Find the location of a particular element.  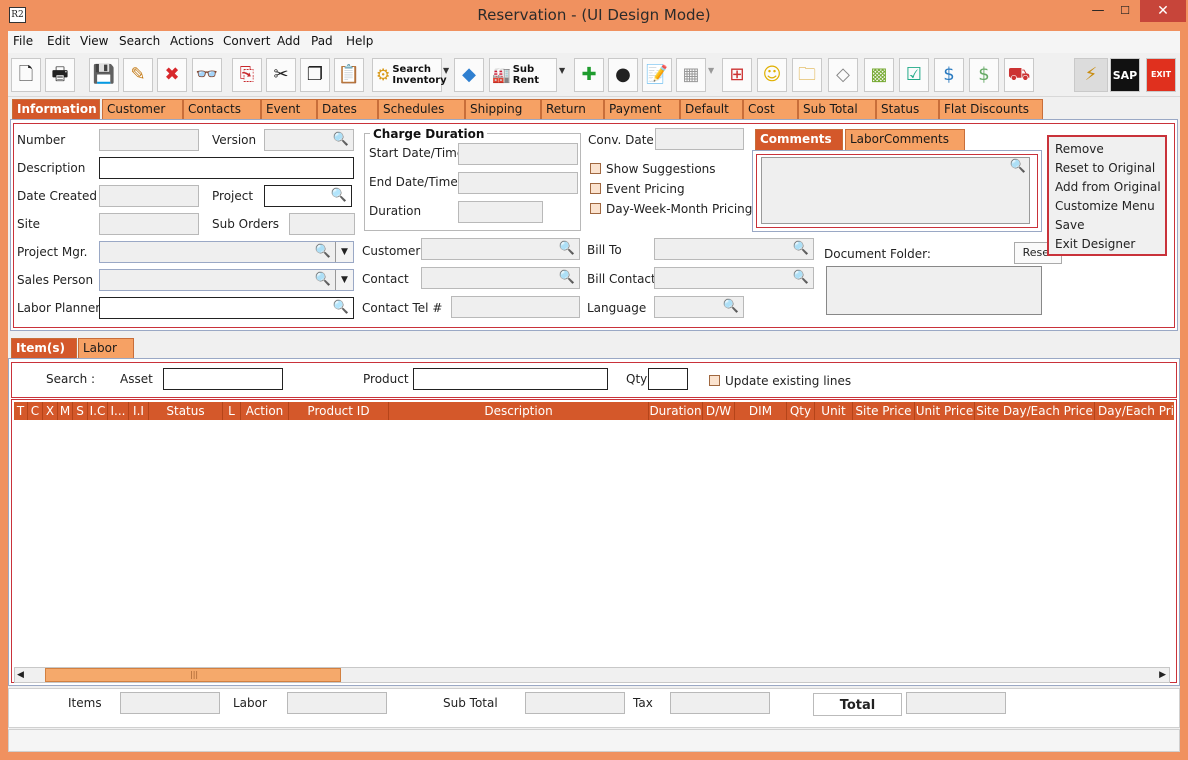

calendar-dropdown: ▼ is located at coordinates (712, 70).